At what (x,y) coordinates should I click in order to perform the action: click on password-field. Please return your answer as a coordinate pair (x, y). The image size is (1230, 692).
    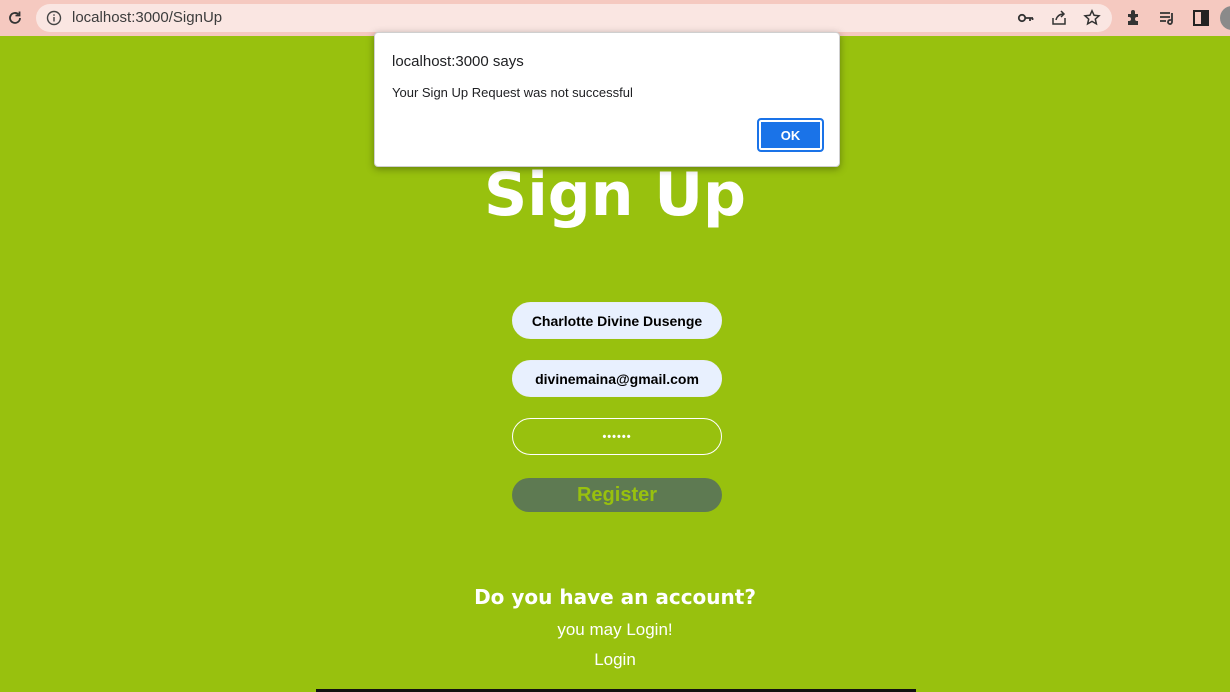
    Looking at the image, I should click on (617, 436).